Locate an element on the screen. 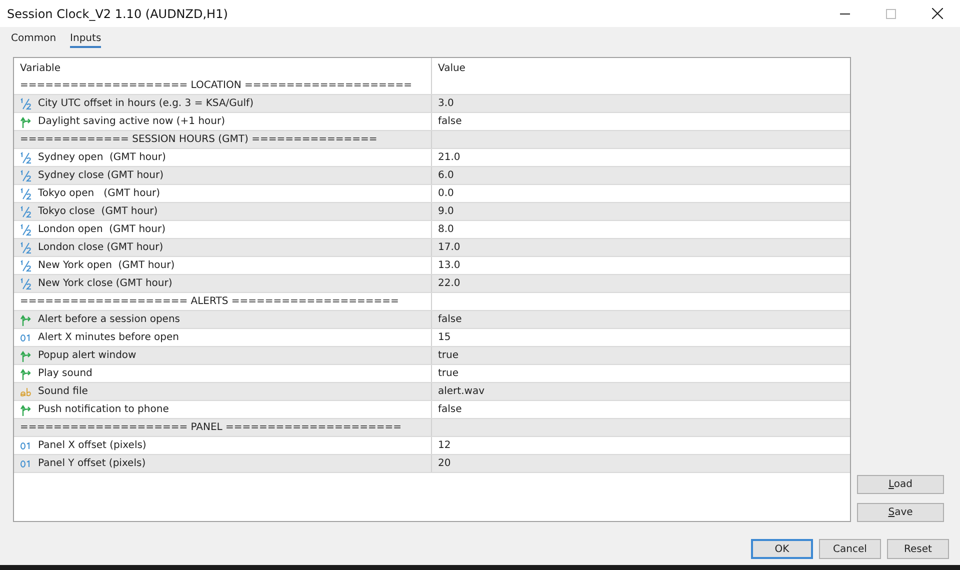 Image resolution: width=960 pixels, height=570 pixels. close-icon is located at coordinates (937, 13).